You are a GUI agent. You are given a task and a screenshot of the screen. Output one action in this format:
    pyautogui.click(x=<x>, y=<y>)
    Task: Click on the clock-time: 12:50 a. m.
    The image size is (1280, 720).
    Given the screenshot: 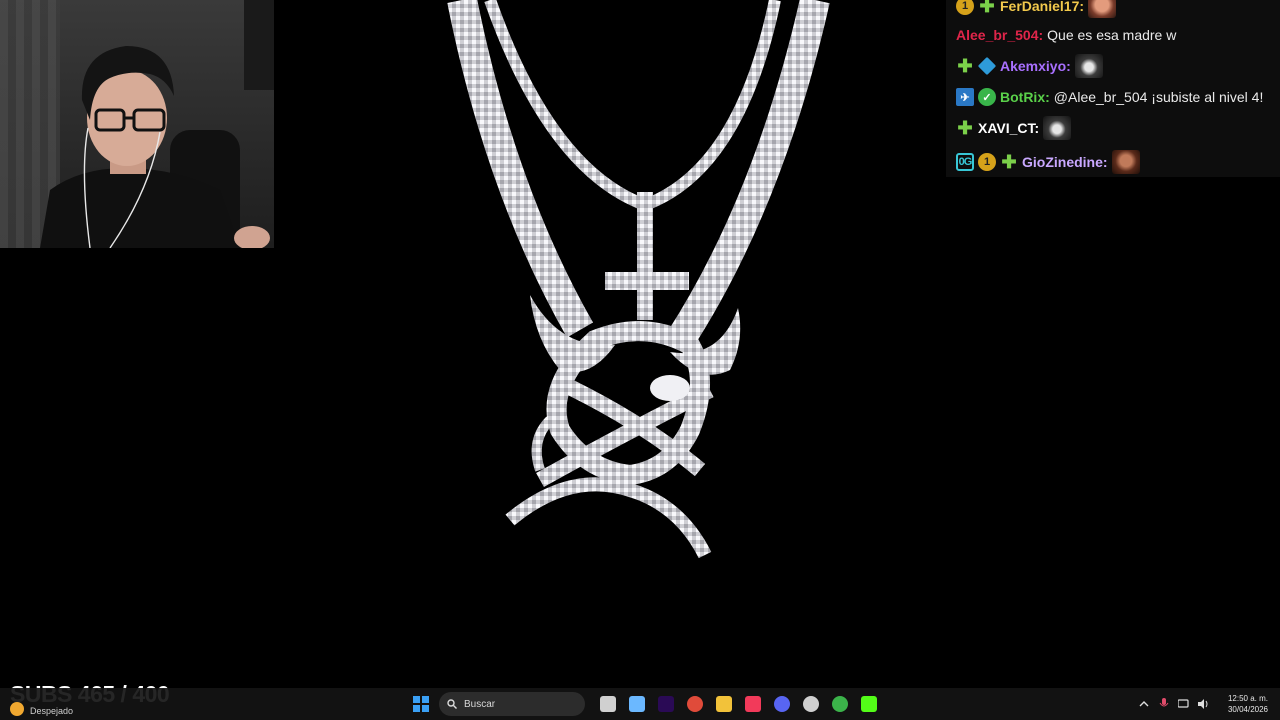 What is the action you would take?
    pyautogui.click(x=1247, y=698)
    